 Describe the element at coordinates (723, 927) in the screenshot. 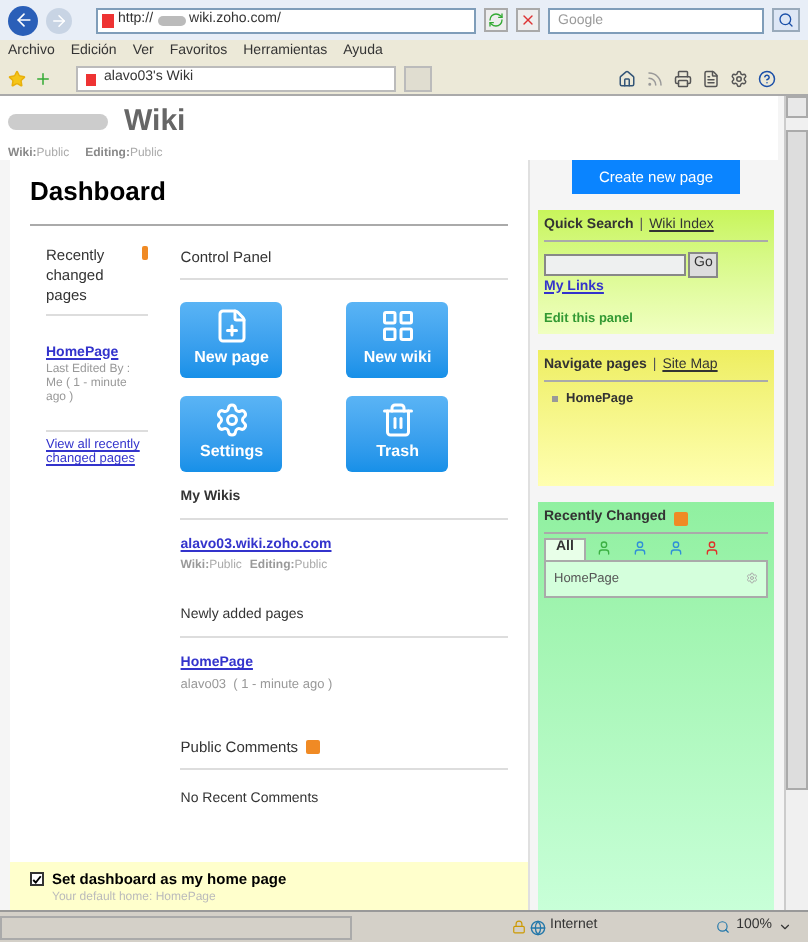

I see `zoom-icon` at that location.